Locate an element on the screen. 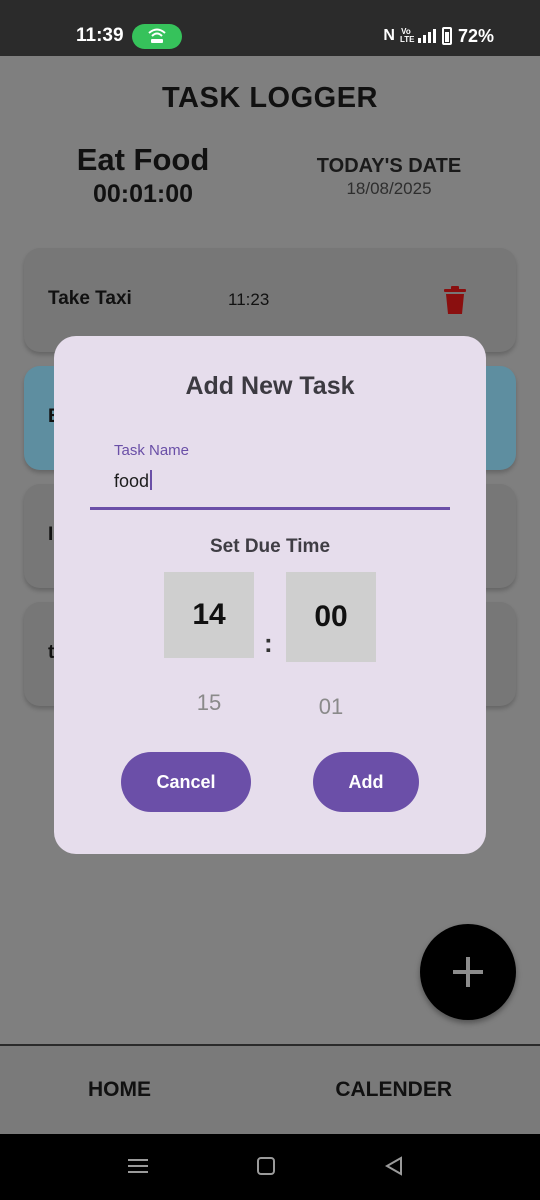 This screenshot has width=540, height=1200. bottom-nav: HOME CALENDER is located at coordinates (270, 1089).